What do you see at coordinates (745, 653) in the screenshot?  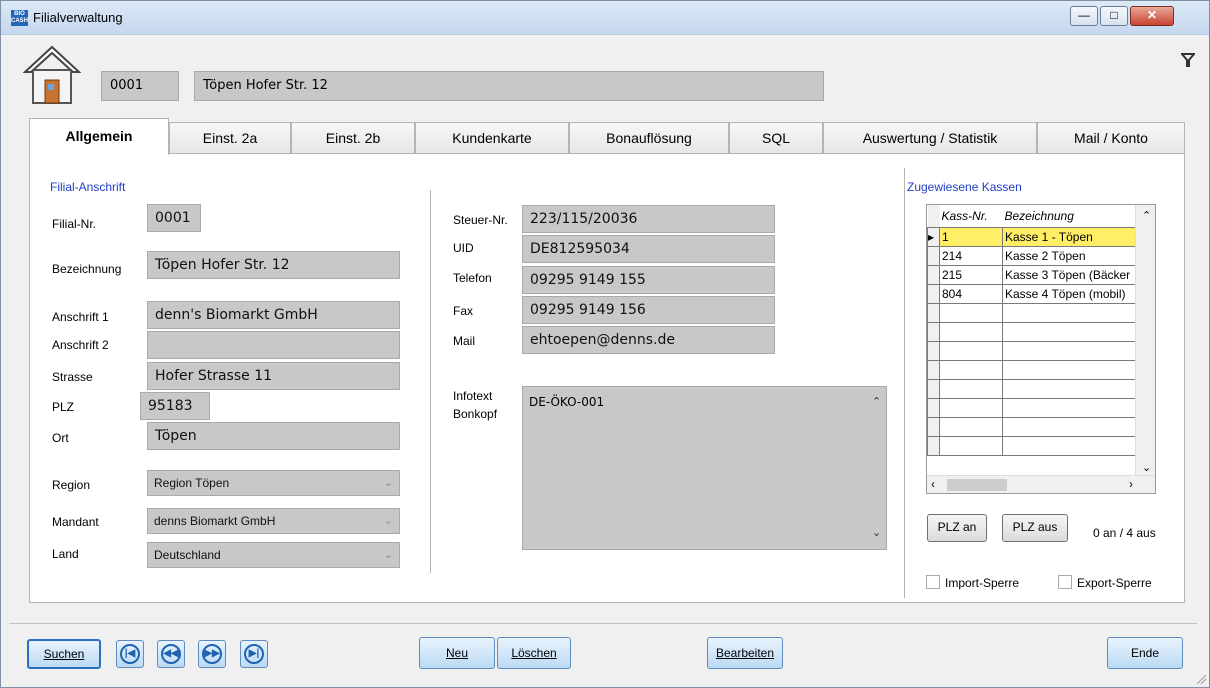 I see `bearbeiten-button: Bearbeiten` at bounding box center [745, 653].